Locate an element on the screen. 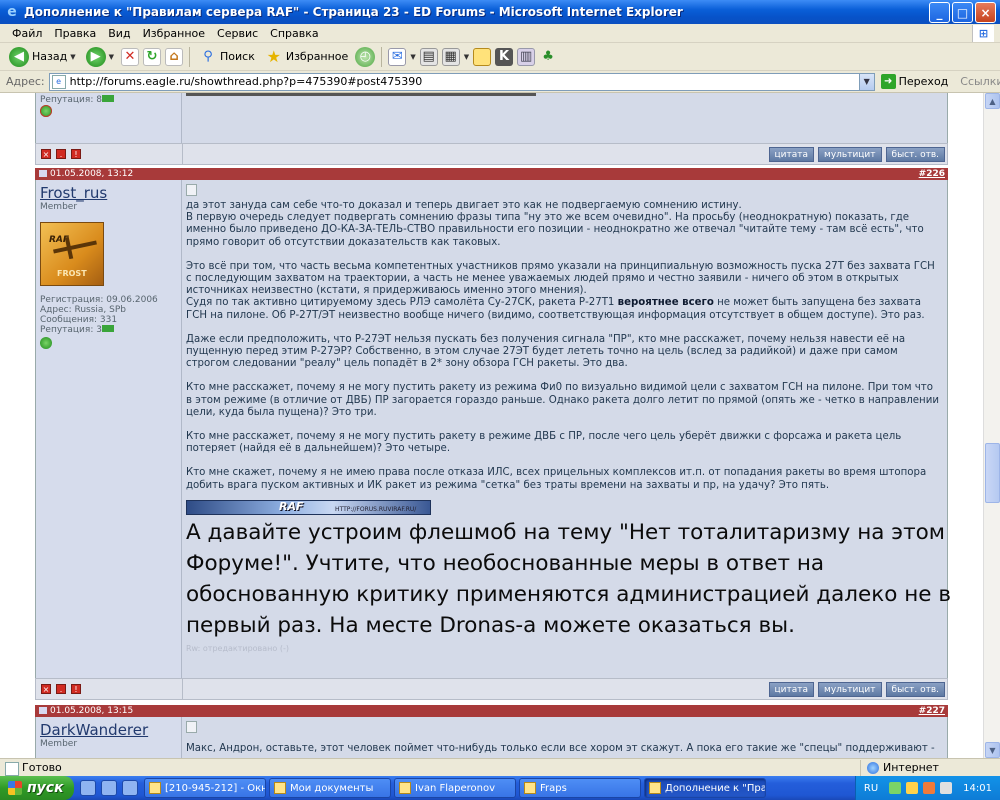 The image size is (1000, 800). favorites-button: ★ Избранное is located at coordinates (306, 57).